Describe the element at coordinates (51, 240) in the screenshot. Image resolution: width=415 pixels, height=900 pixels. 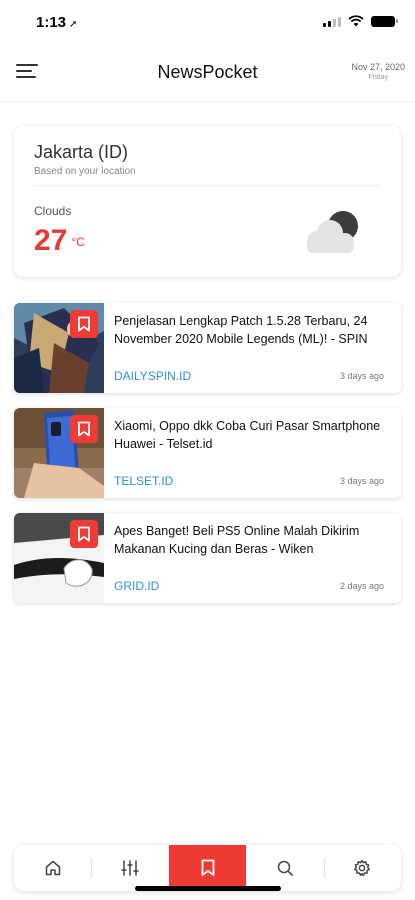
I see `temperature-value: 27` at that location.